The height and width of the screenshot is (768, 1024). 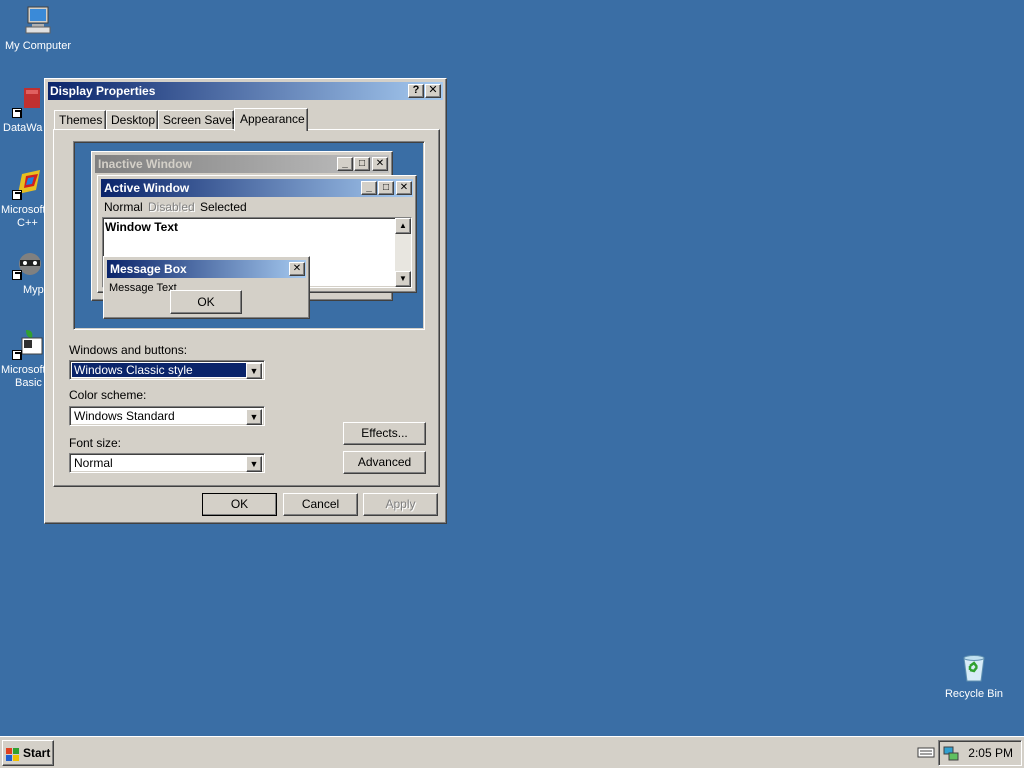 What do you see at coordinates (124, 416) in the screenshot?
I see `color-scheme-value: Windows Standard` at bounding box center [124, 416].